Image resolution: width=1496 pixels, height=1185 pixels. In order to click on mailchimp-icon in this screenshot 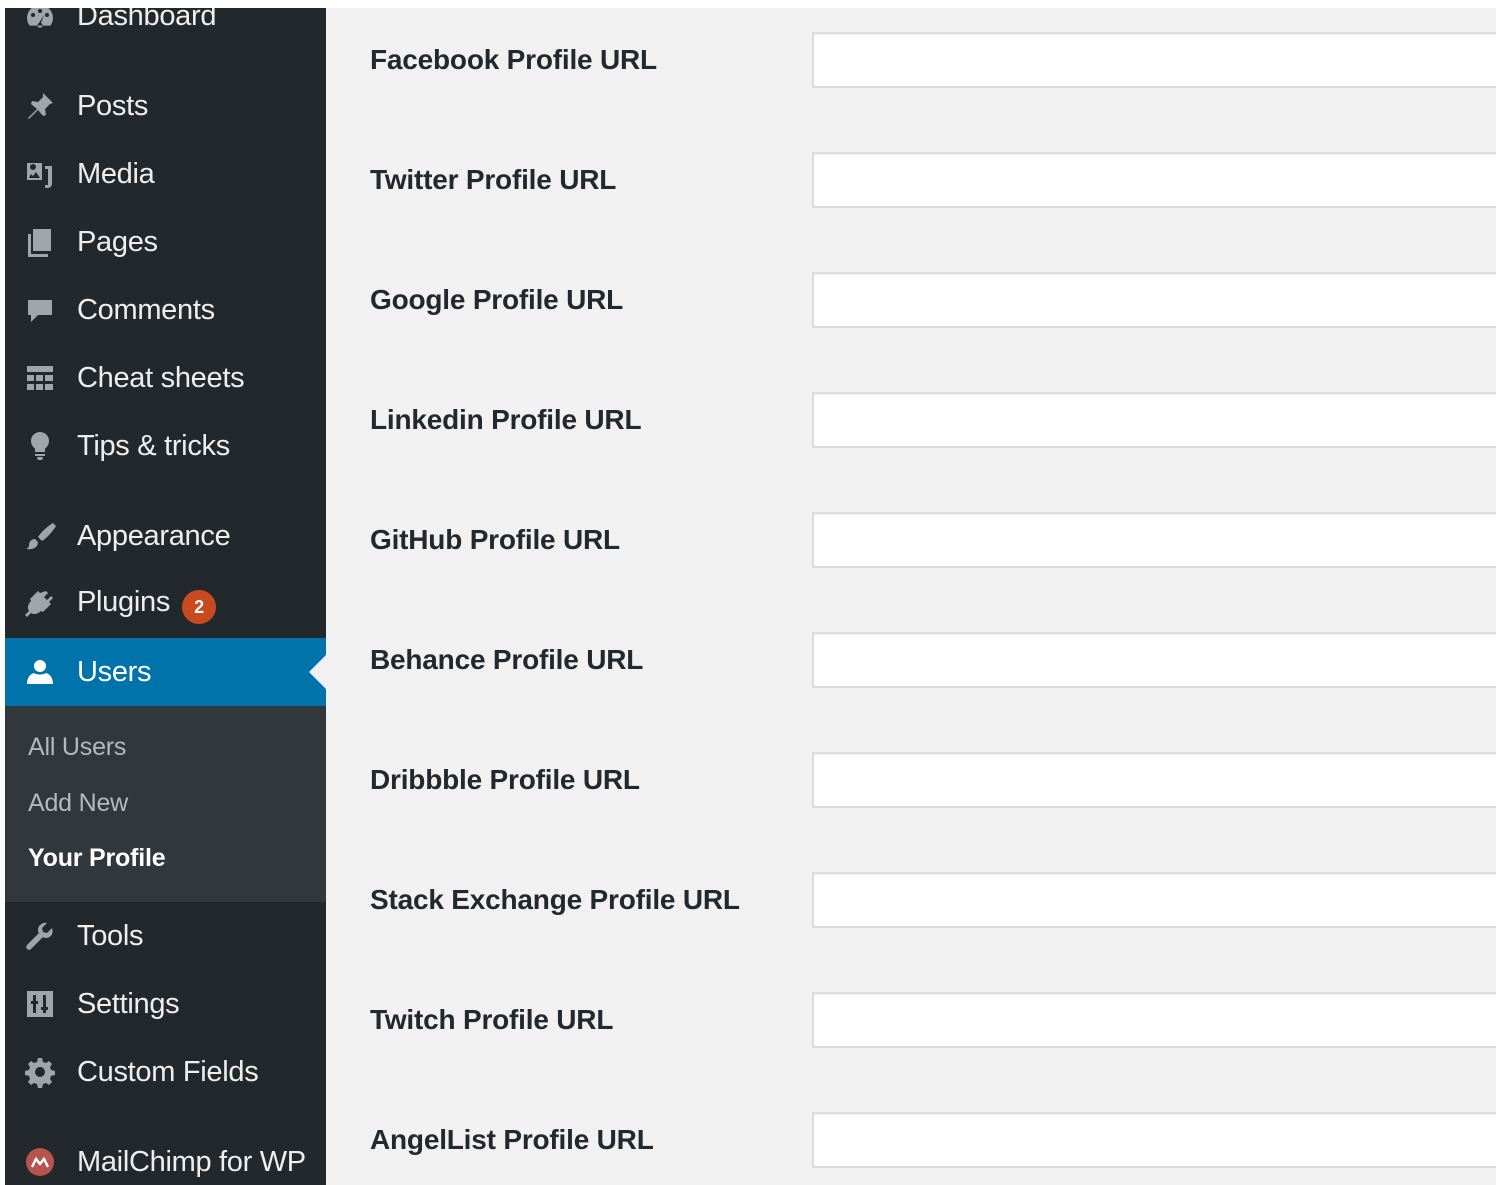, I will do `click(40, 1162)`.